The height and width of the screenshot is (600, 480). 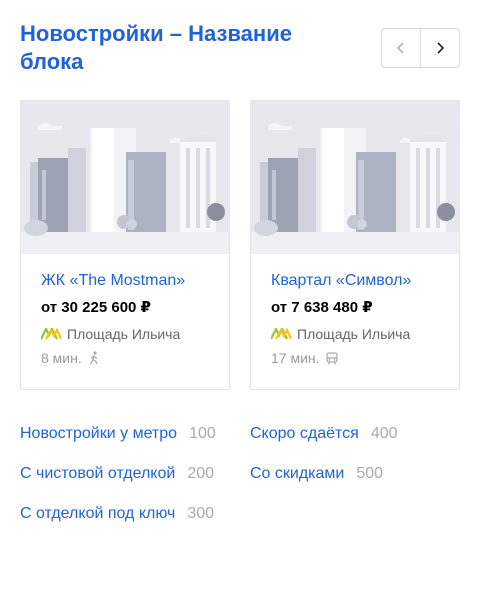 What do you see at coordinates (97, 514) in the screenshot?
I see `quick-link-label: С отделкой под ключ` at bounding box center [97, 514].